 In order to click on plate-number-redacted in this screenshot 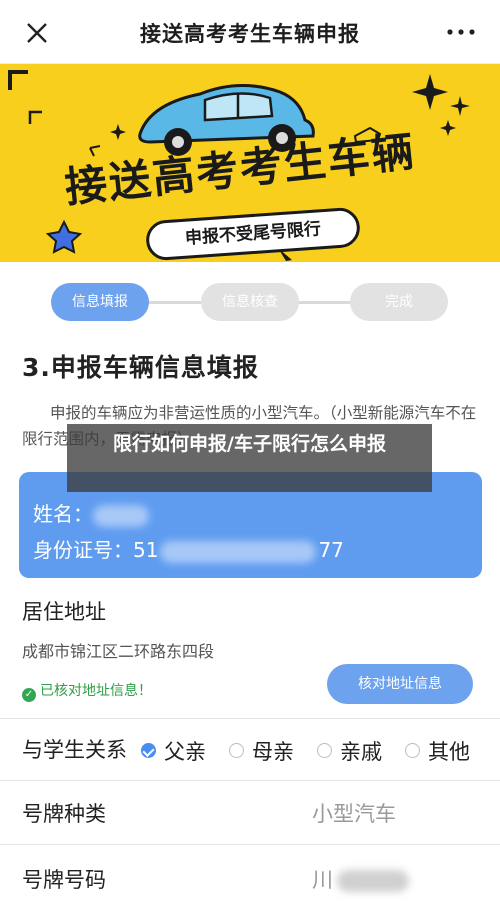, I will do `click(373, 881)`.